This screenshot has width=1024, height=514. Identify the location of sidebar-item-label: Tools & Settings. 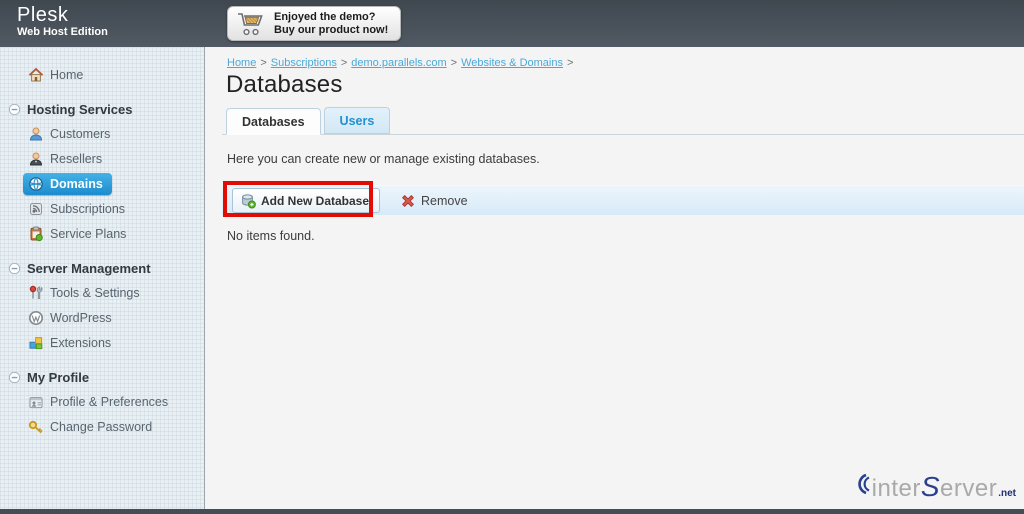
(95, 292).